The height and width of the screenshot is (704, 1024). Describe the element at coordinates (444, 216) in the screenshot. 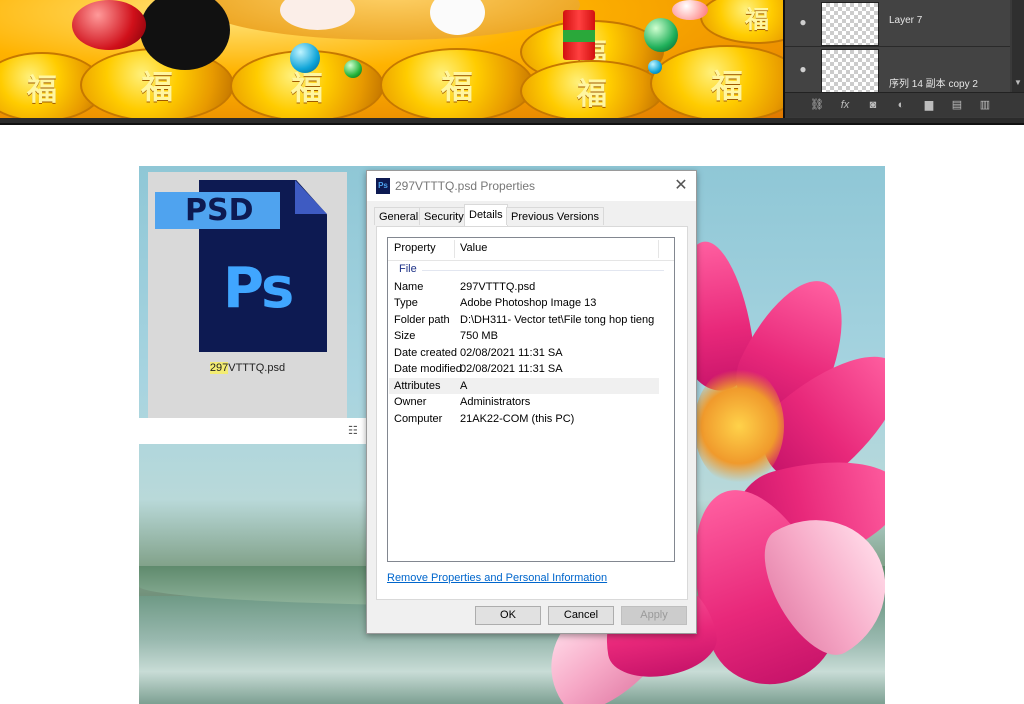

I see `tab-security: Security` at that location.